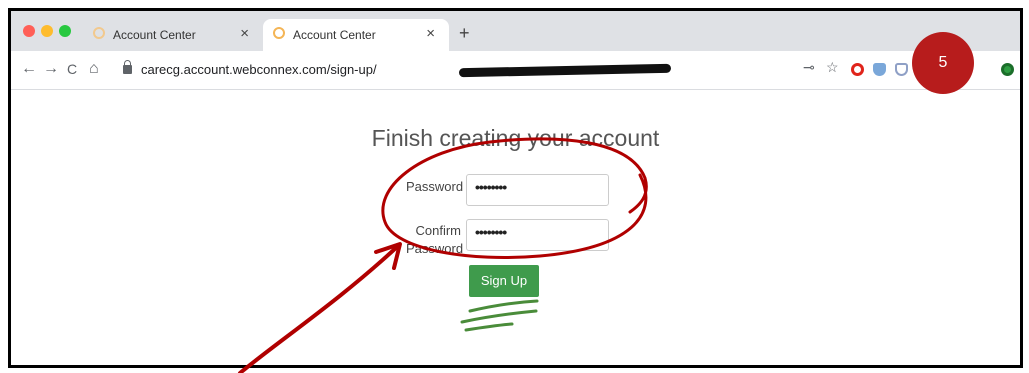  What do you see at coordinates (514, 198) in the screenshot?
I see `red-circle-annotation` at bounding box center [514, 198].